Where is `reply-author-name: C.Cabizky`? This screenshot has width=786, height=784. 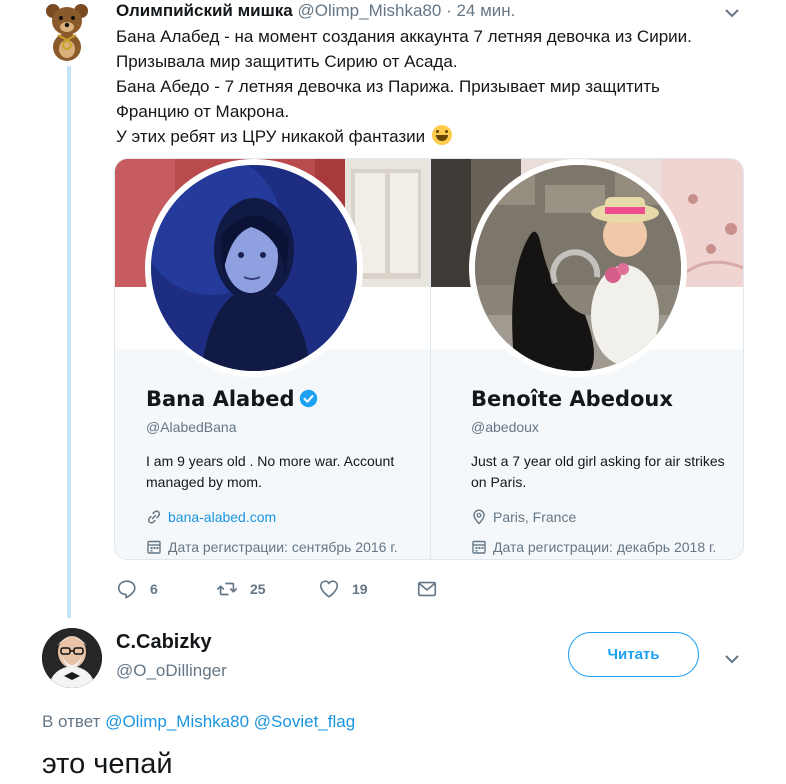 reply-author-name: C.Cabizky is located at coordinates (164, 642).